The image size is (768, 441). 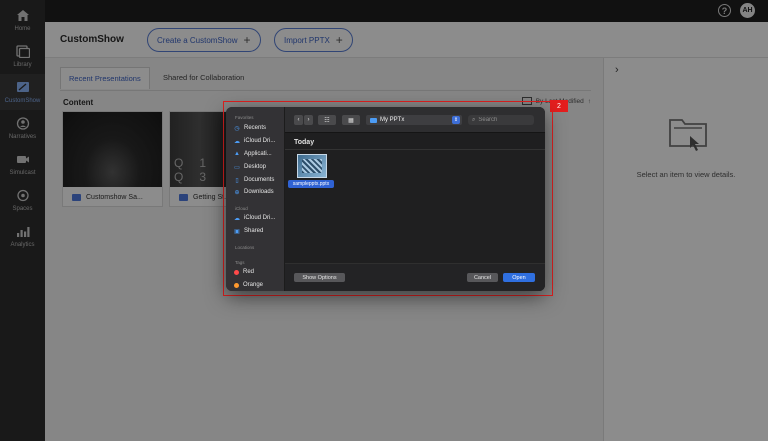 I want to click on annotation-badge: 2, so click(x=559, y=106).